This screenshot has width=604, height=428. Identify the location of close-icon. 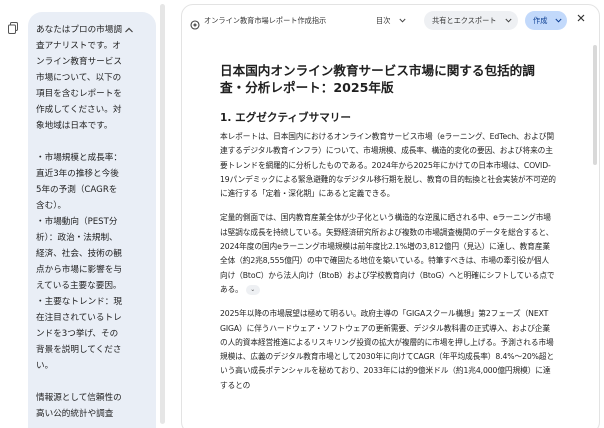
(581, 20).